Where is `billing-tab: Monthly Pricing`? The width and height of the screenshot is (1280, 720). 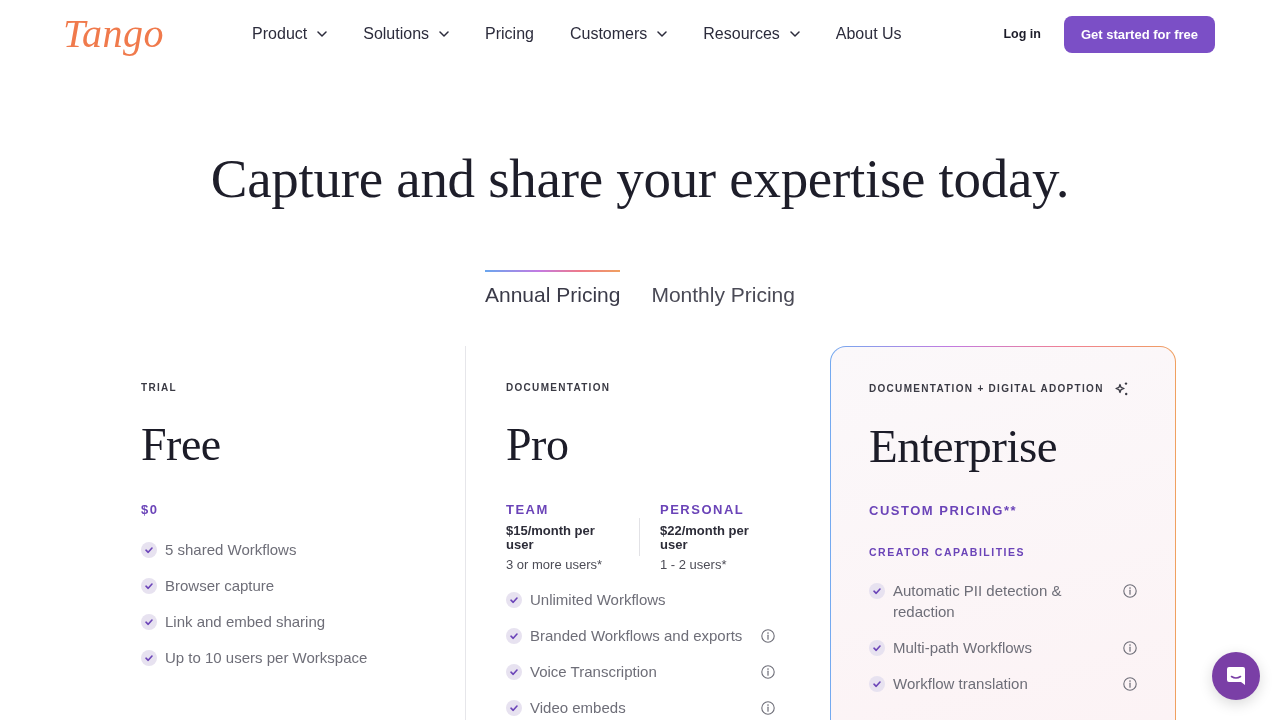 billing-tab: Monthly Pricing is located at coordinates (723, 289).